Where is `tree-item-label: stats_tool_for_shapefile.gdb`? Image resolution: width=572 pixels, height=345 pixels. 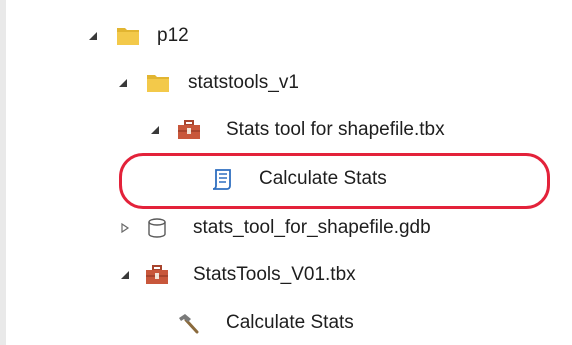
tree-item-label: stats_tool_for_shapefile.gdb is located at coordinates (312, 227).